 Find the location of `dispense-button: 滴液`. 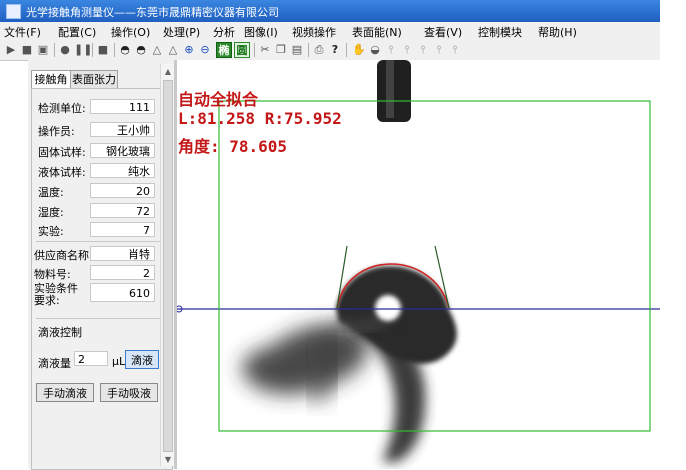

dispense-button: 滴液 is located at coordinates (142, 359).